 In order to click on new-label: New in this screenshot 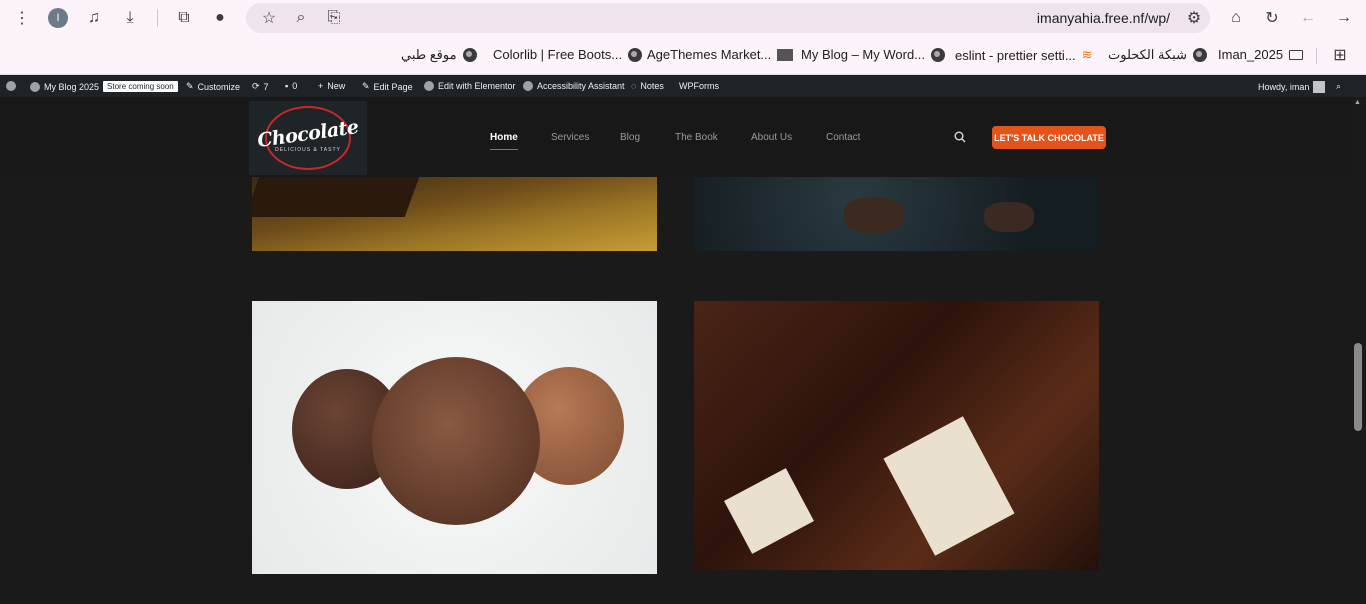, I will do `click(336, 86)`.